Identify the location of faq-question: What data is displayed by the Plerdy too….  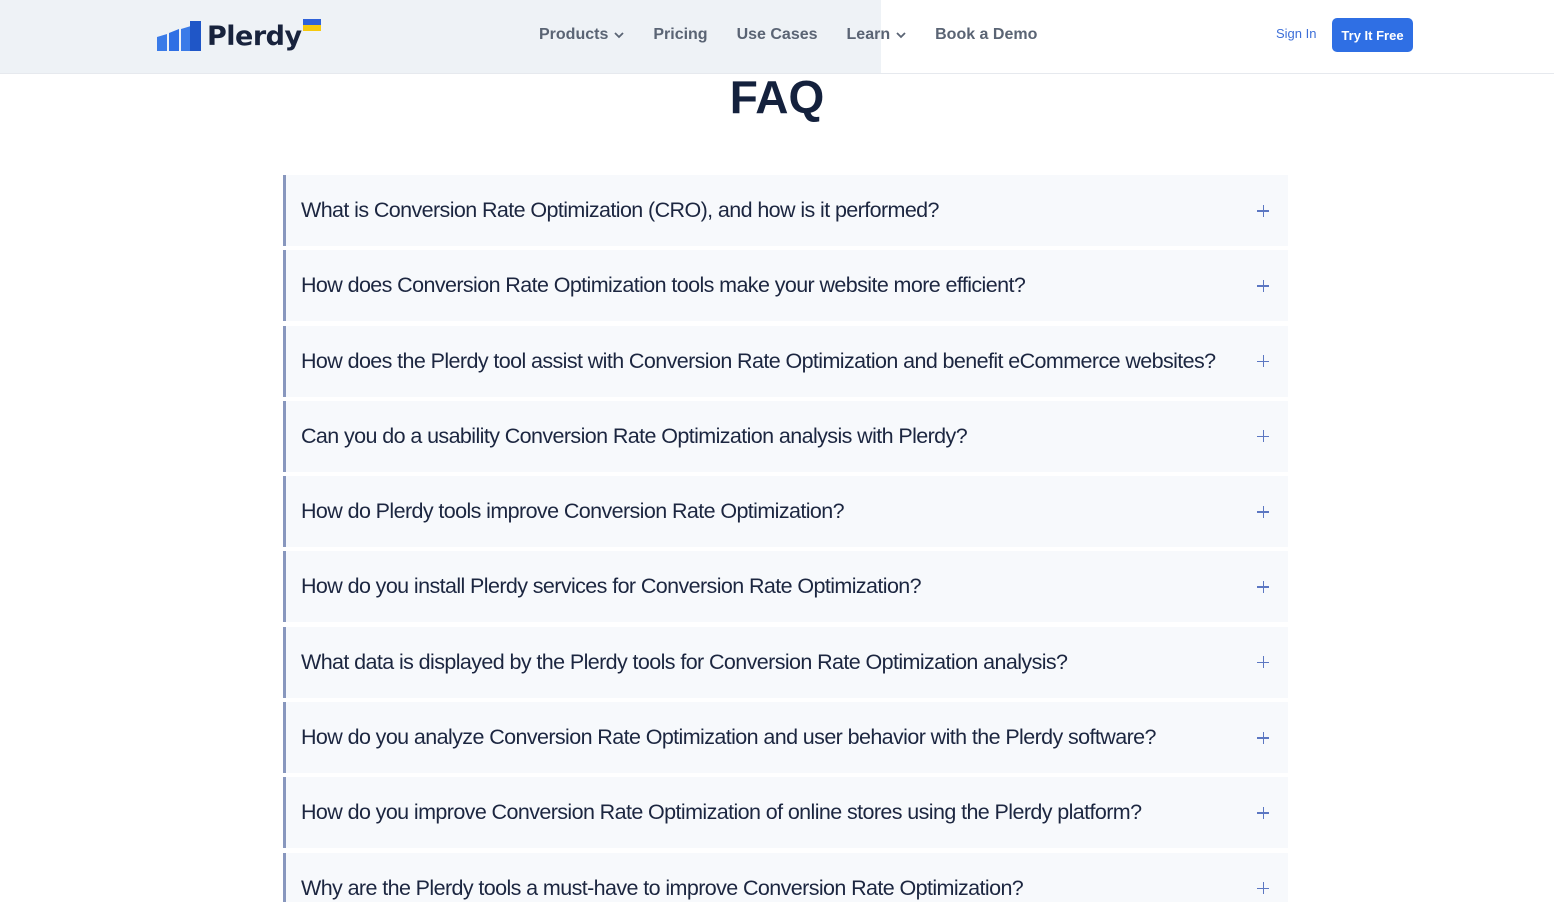
(684, 661).